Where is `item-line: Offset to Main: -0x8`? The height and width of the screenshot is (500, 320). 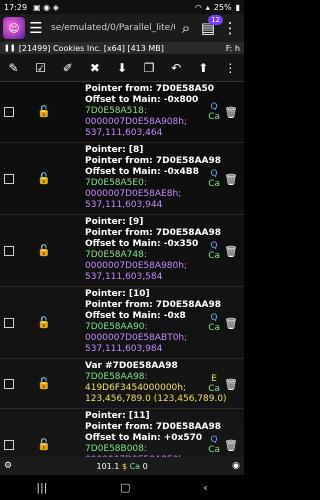 item-line: Offset to Main: -0x8 is located at coordinates (135, 316).